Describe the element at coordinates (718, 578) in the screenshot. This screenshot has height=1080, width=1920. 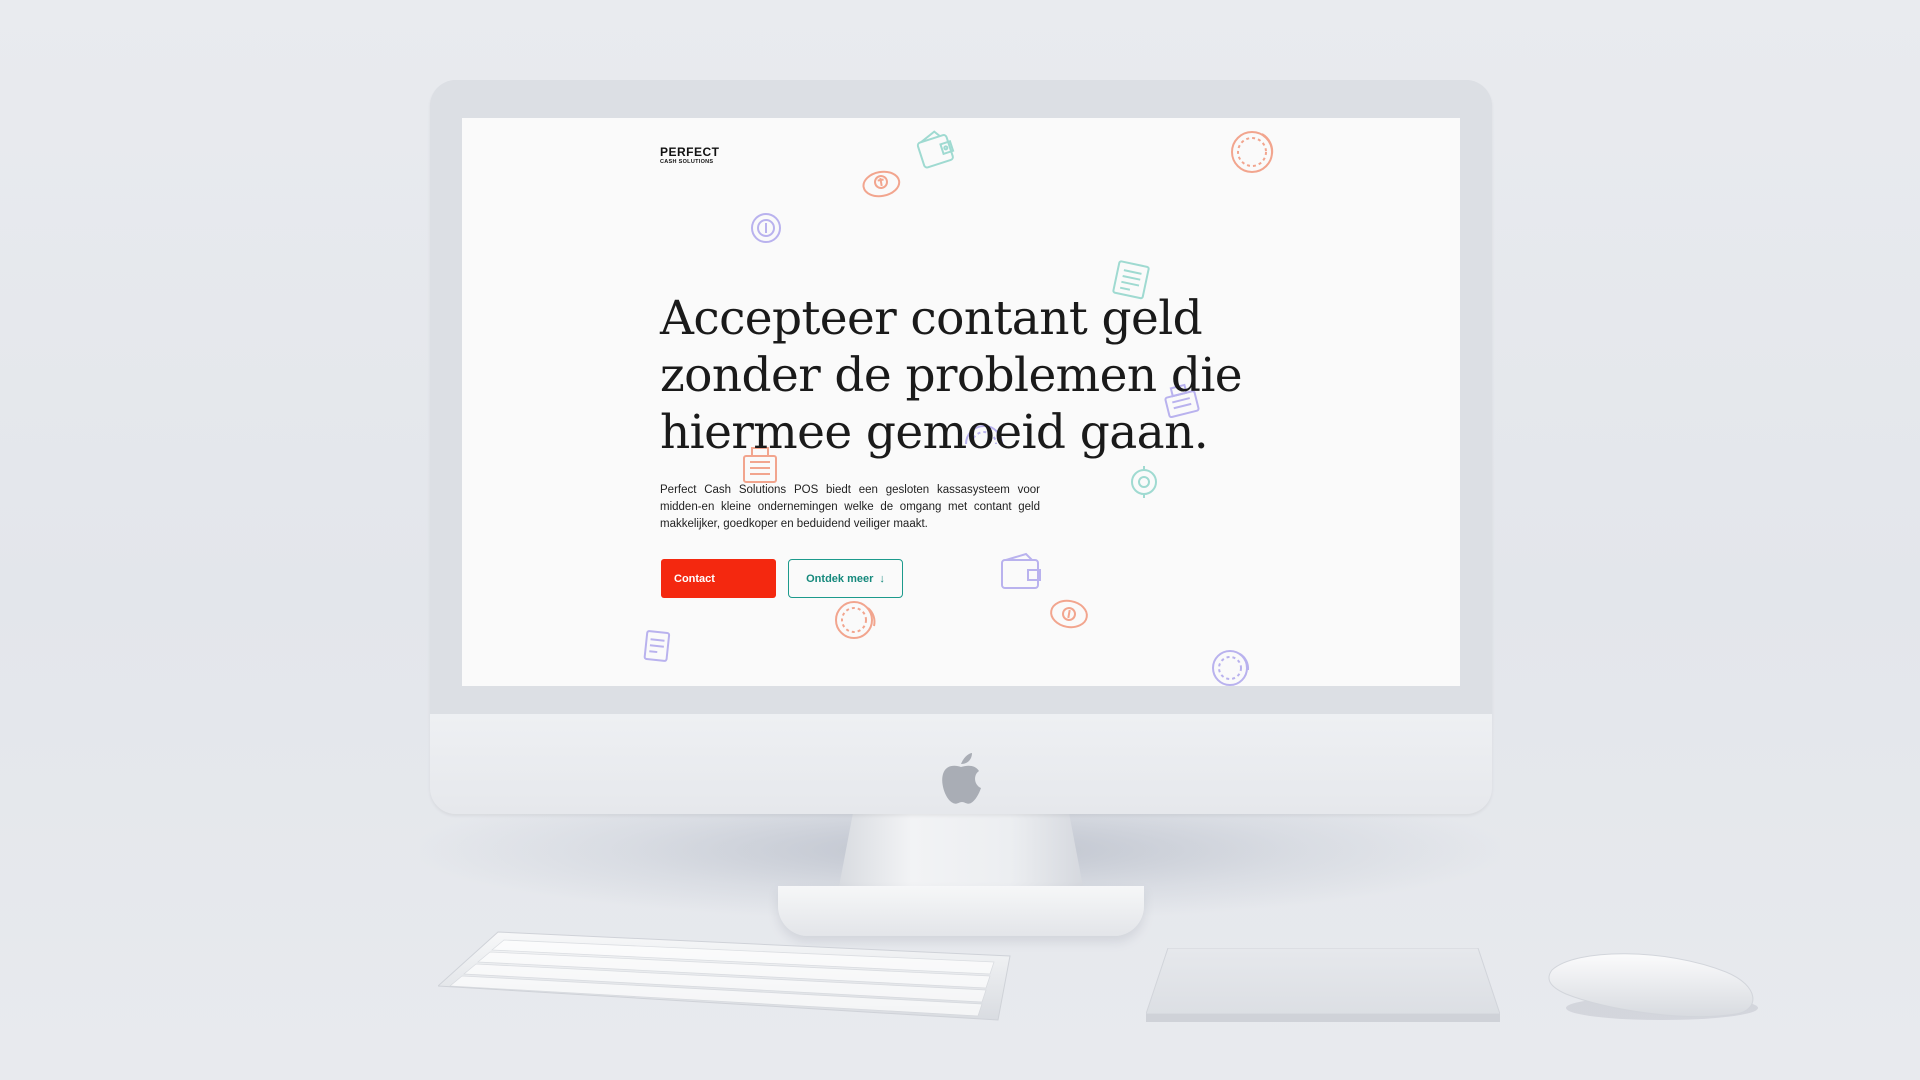
I see `contact-button: Contact` at that location.